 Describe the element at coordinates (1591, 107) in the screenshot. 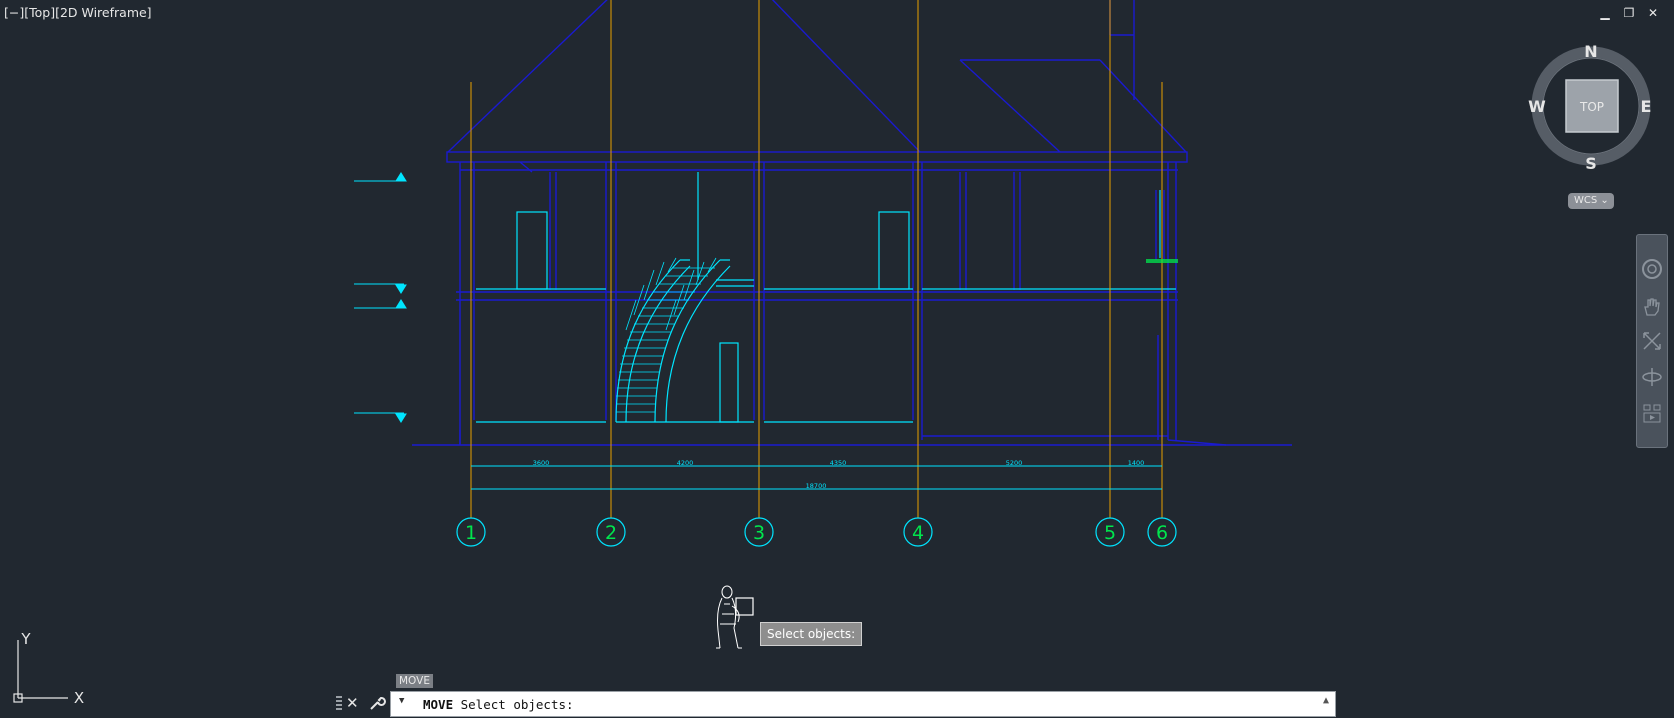

I see `viewcube-face-label: TOP` at that location.